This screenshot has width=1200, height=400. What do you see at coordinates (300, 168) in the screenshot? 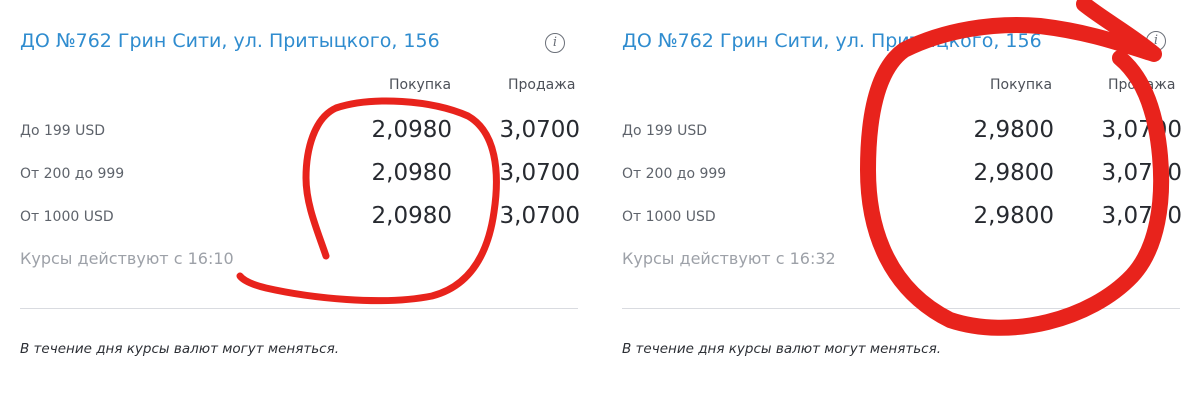
I see `rate-row: От 200 до 999 2,0980 3,0700` at bounding box center [300, 168].